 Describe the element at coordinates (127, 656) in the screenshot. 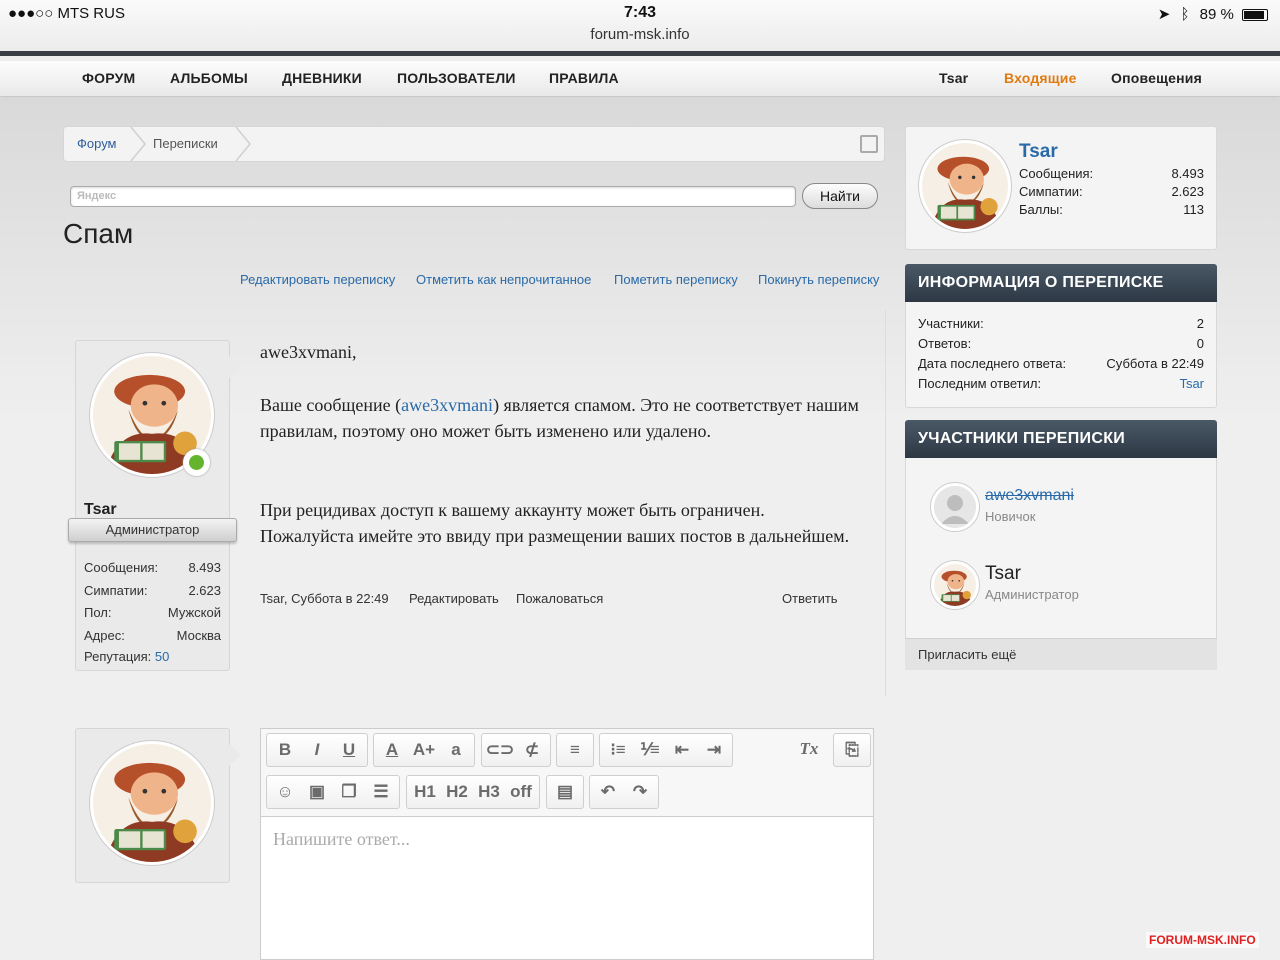

I see `author-stat-reputation: Репутация: 50` at that location.